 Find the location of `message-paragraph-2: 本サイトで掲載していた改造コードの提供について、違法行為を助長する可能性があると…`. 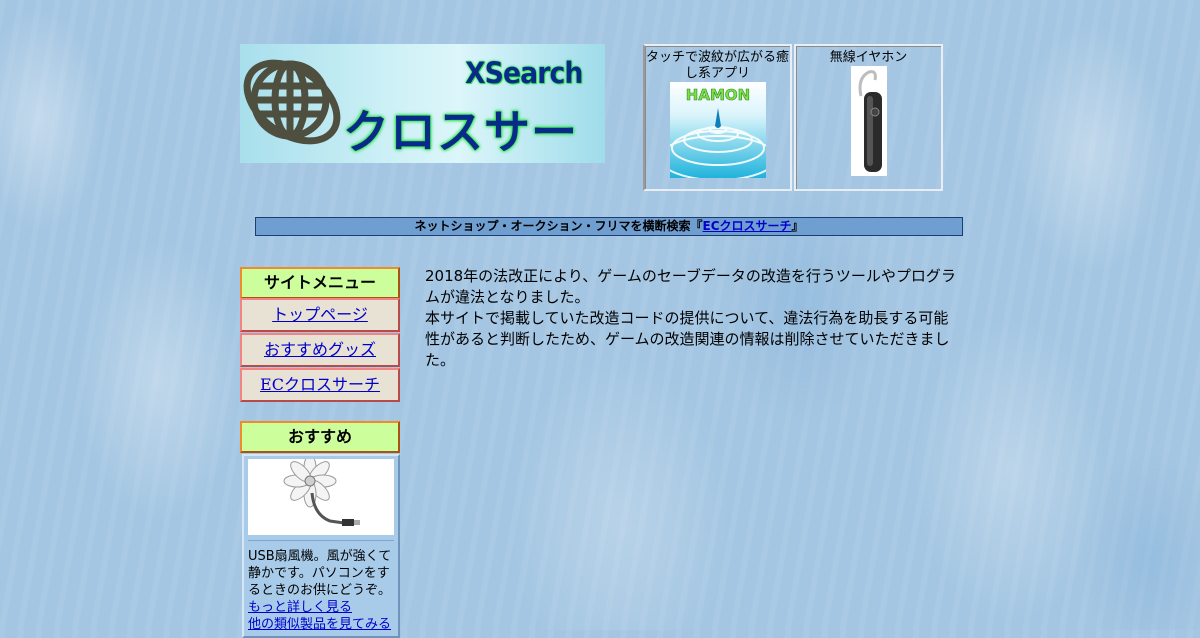

message-paragraph-2: 本サイトで掲載していた改造コードの提供について、違法行為を助長する可能性があると… is located at coordinates (687, 339).